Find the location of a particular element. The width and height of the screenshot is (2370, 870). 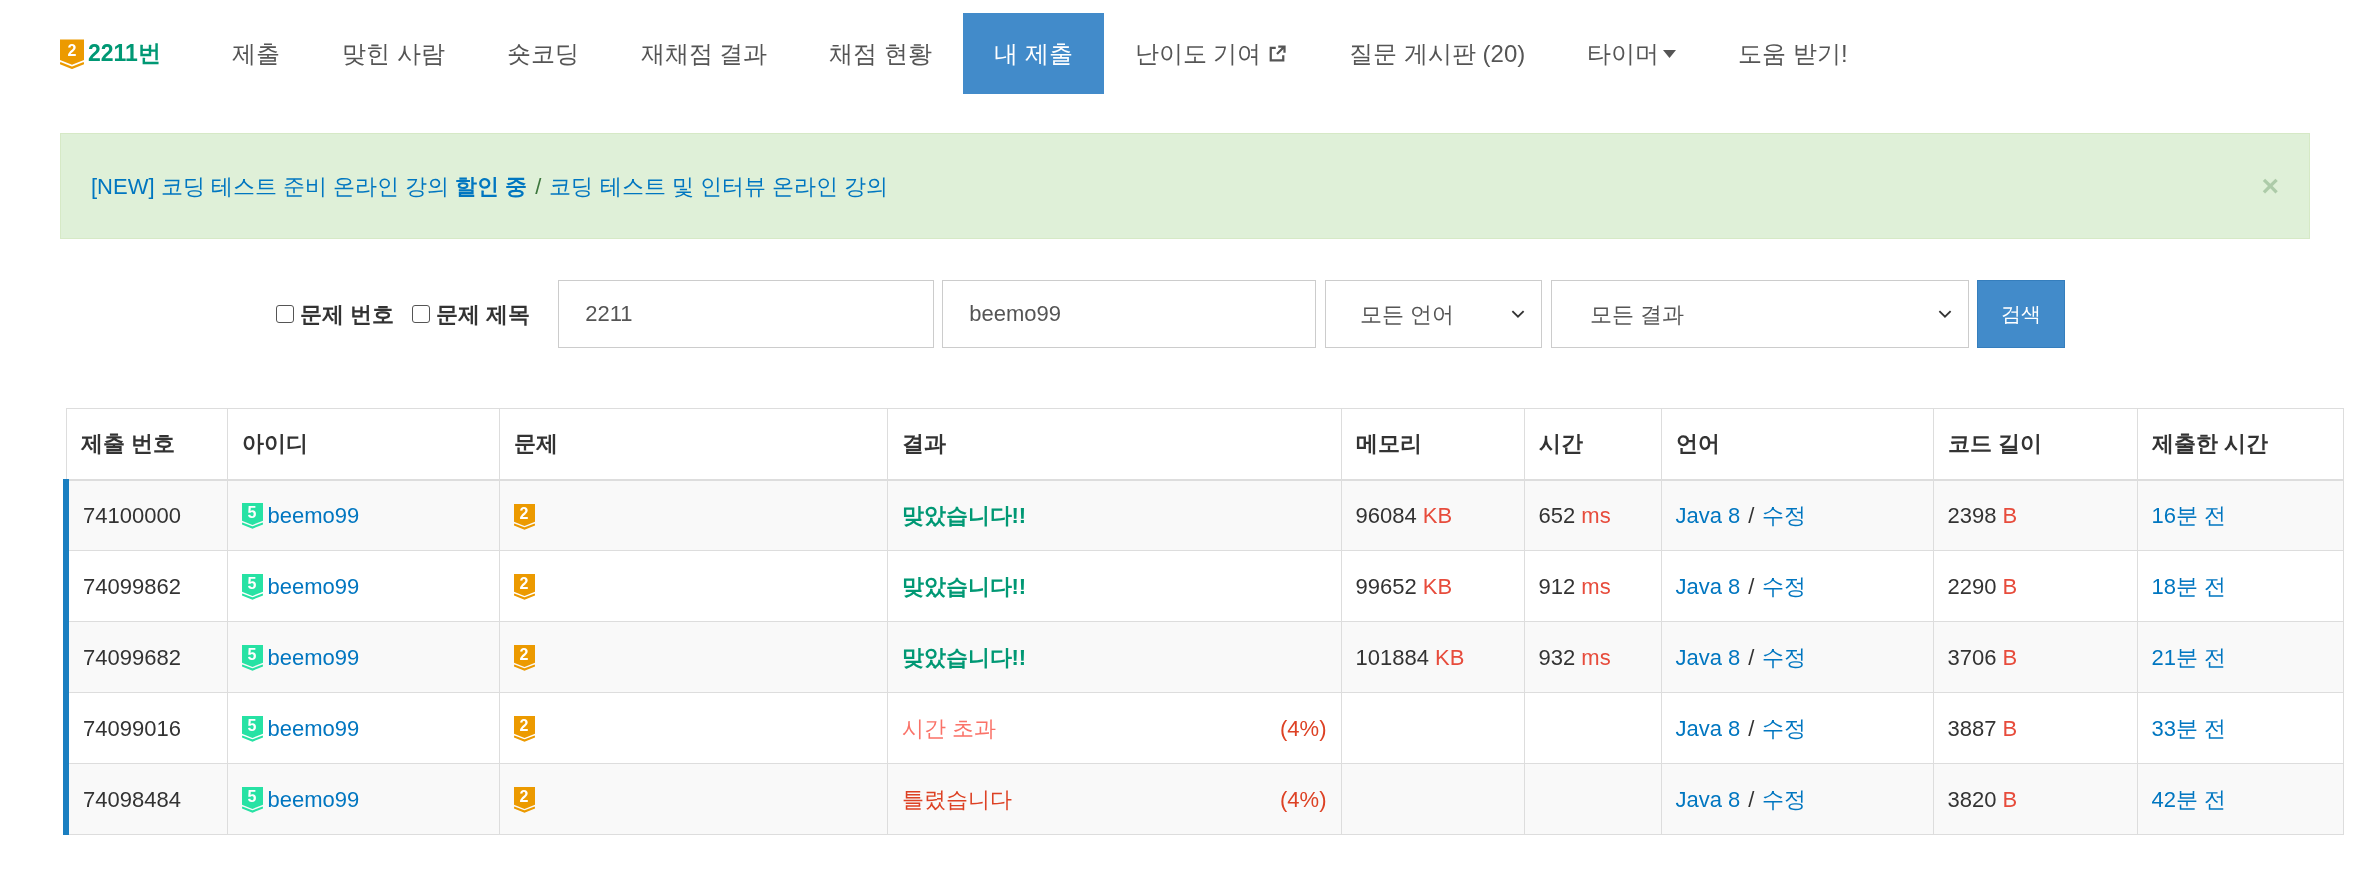

submission-id: 74099016 is located at coordinates (132, 728).